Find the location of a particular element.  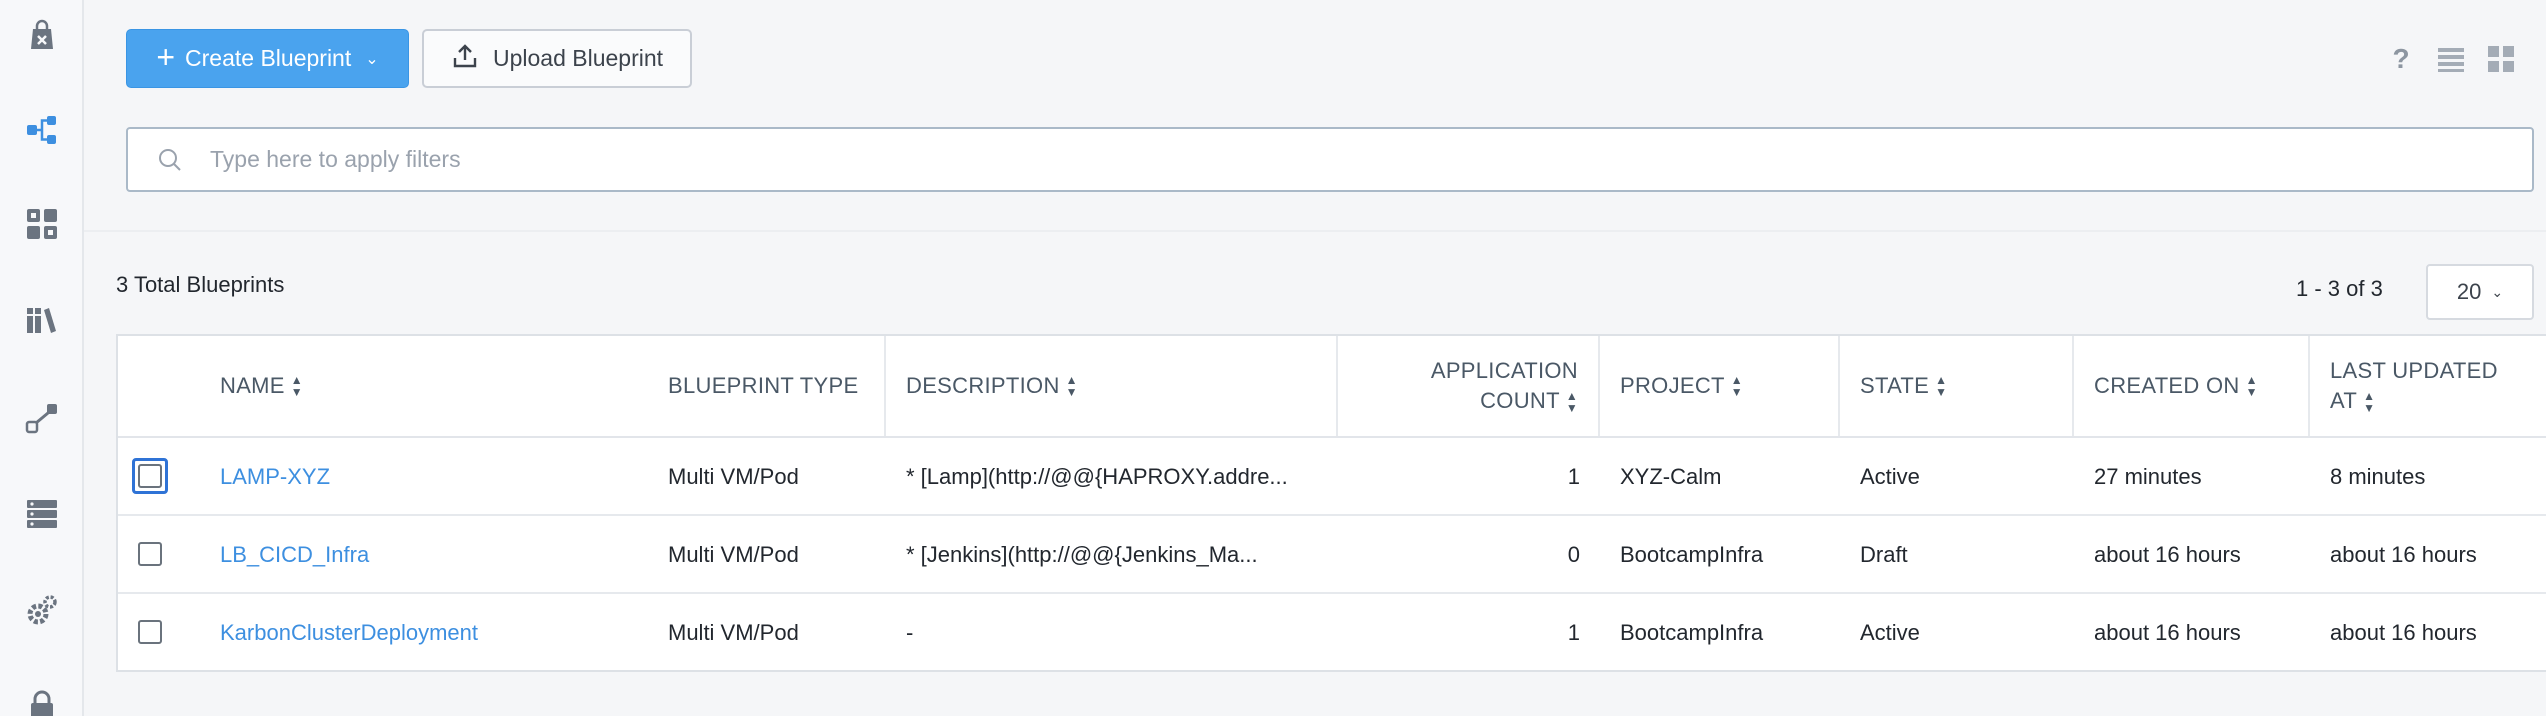

dashboard-grid-icon is located at coordinates (42, 224).